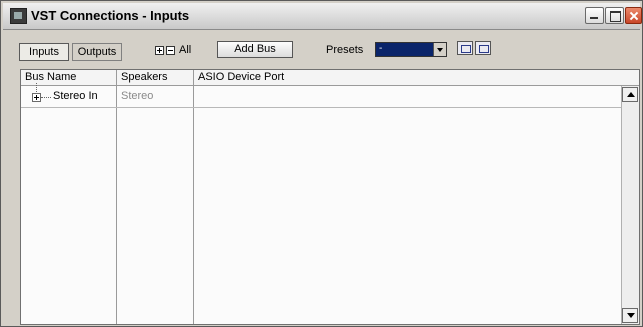  Describe the element at coordinates (345, 50) in the screenshot. I see `presets-label: Presets` at that location.